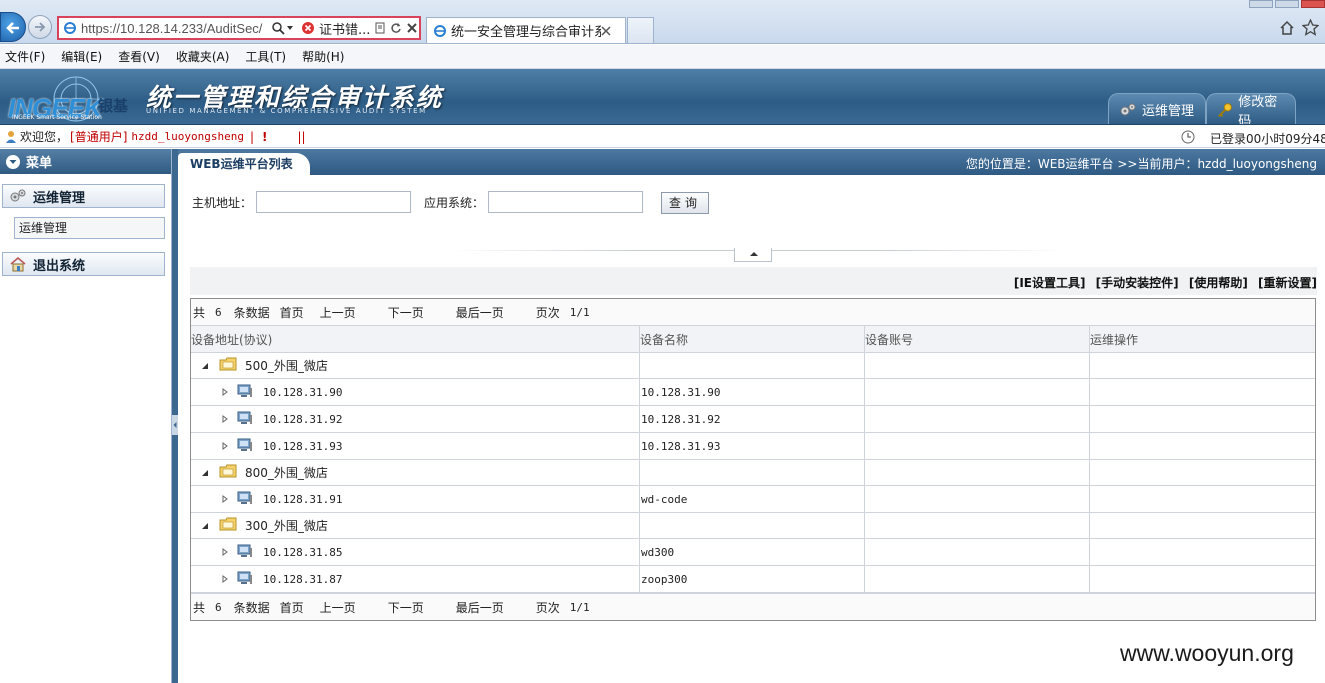 The width and height of the screenshot is (1325, 683). I want to click on usage-help-link: [使用帮助], so click(1218, 283).